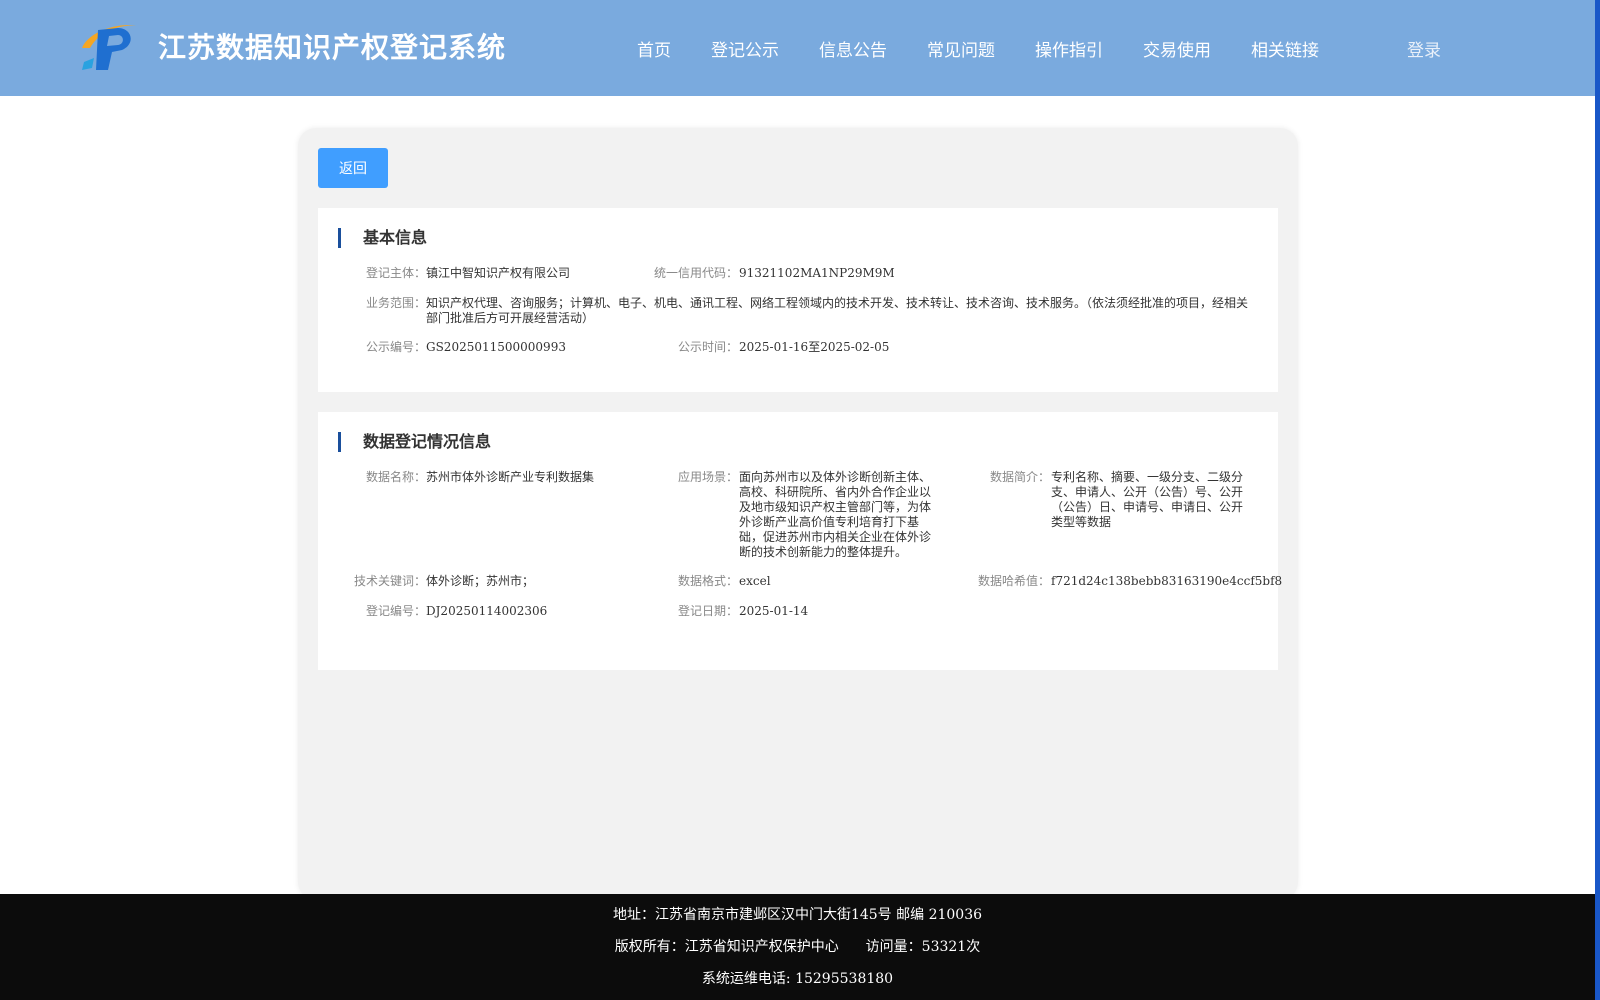  I want to click on reg-no-label: 登记编号：, so click(395, 611).